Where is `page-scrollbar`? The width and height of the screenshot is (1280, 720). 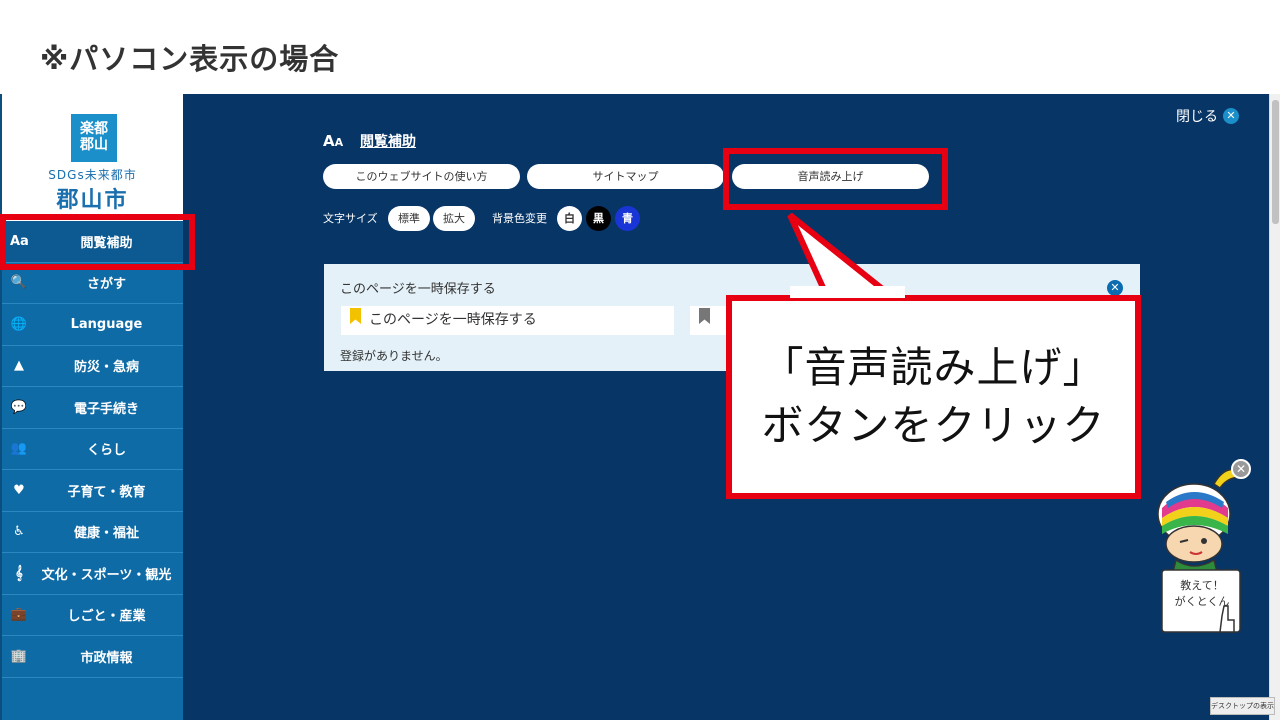 page-scrollbar is located at coordinates (1274, 407).